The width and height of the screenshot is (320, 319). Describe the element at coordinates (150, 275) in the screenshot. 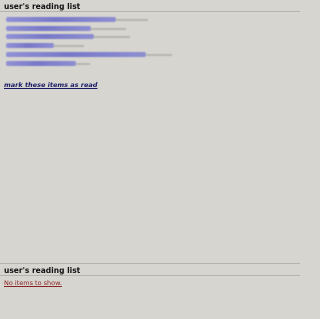

I see `bottom-title-divider` at that location.